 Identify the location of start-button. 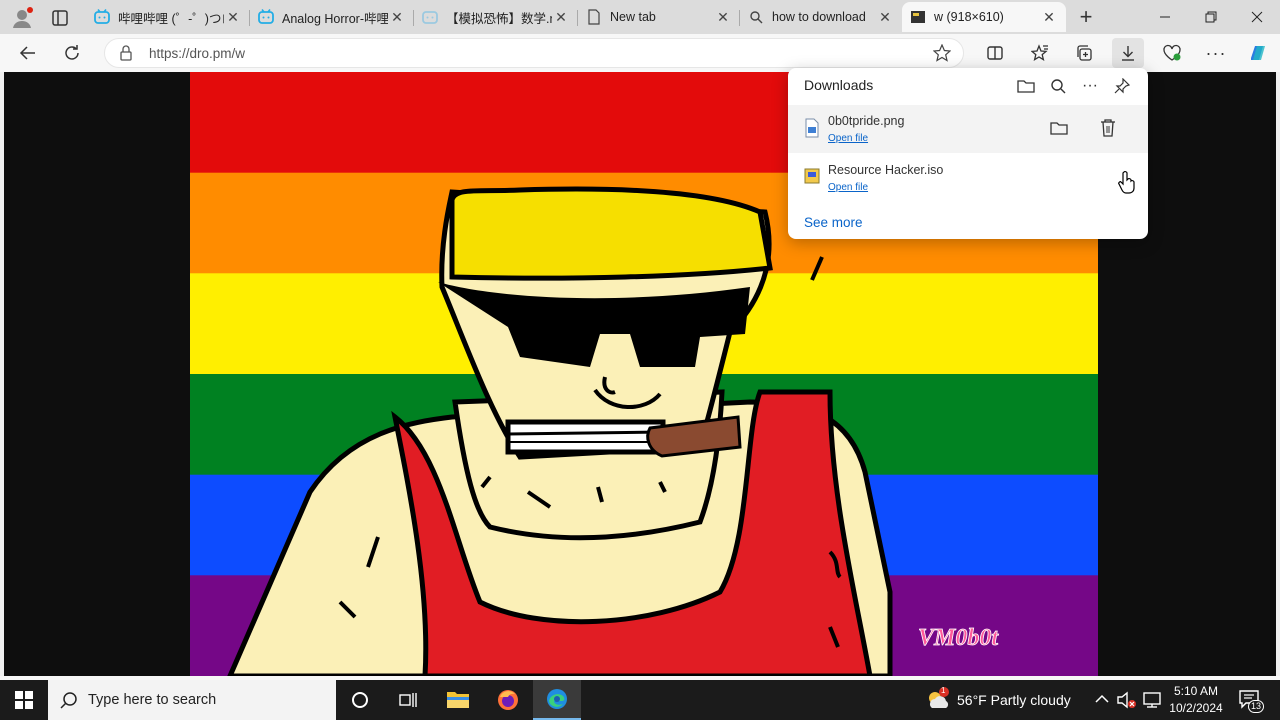
(24, 700).